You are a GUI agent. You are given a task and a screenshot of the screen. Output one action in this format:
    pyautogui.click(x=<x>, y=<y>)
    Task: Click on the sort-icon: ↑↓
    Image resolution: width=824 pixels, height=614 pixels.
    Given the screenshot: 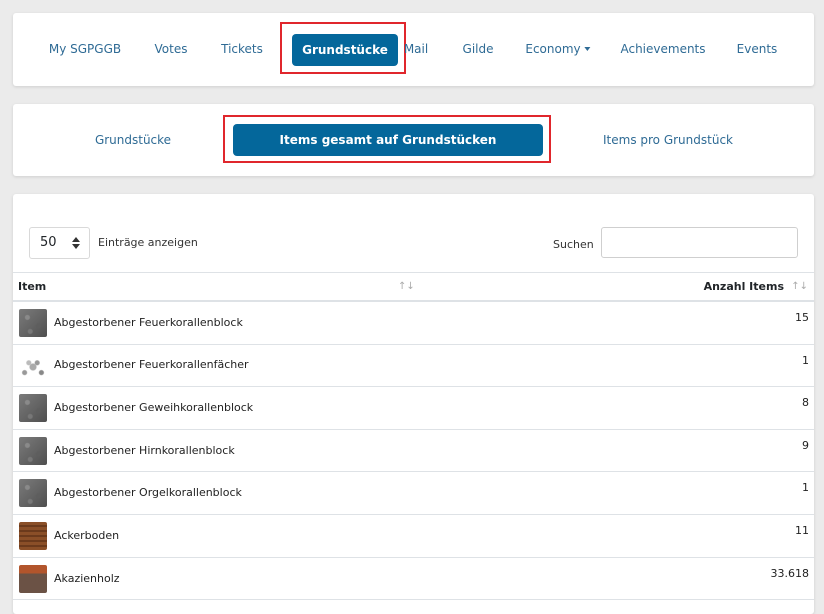 What is the action you would take?
    pyautogui.click(x=799, y=286)
    